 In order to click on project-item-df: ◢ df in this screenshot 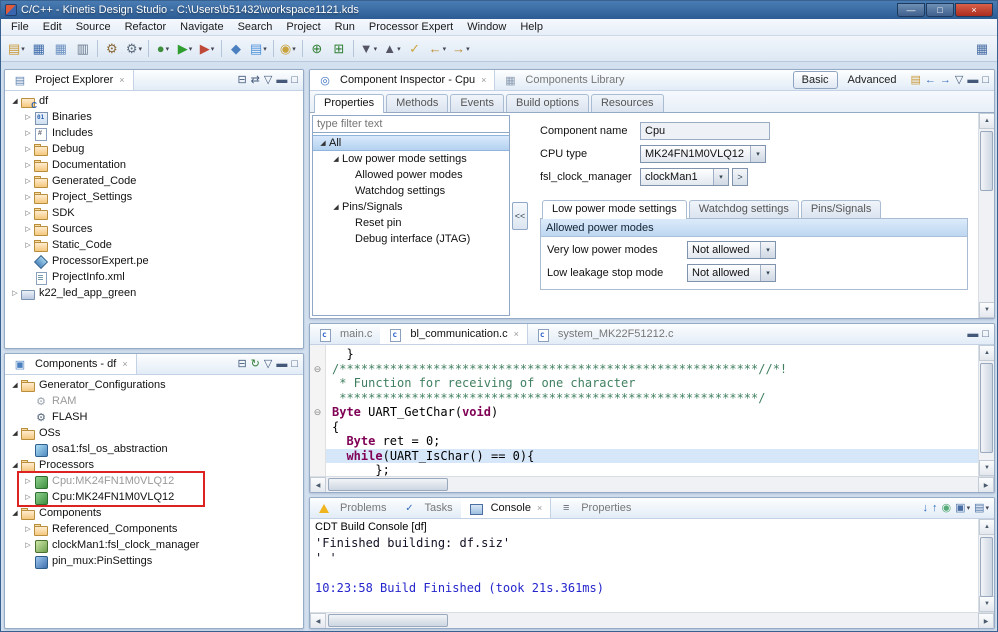, I will do `click(154, 101)`.